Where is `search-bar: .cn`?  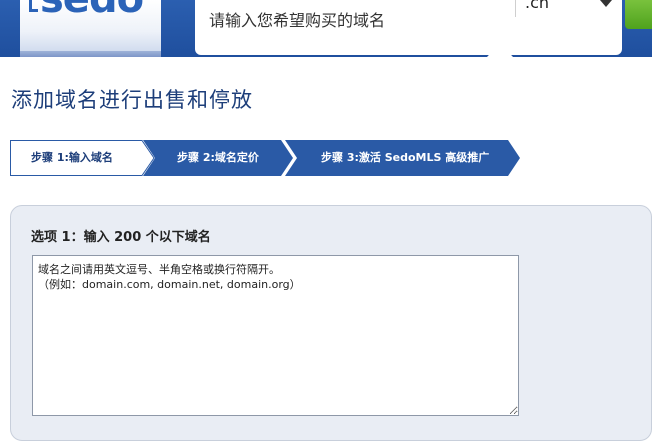 search-bar: .cn is located at coordinates (408, 27).